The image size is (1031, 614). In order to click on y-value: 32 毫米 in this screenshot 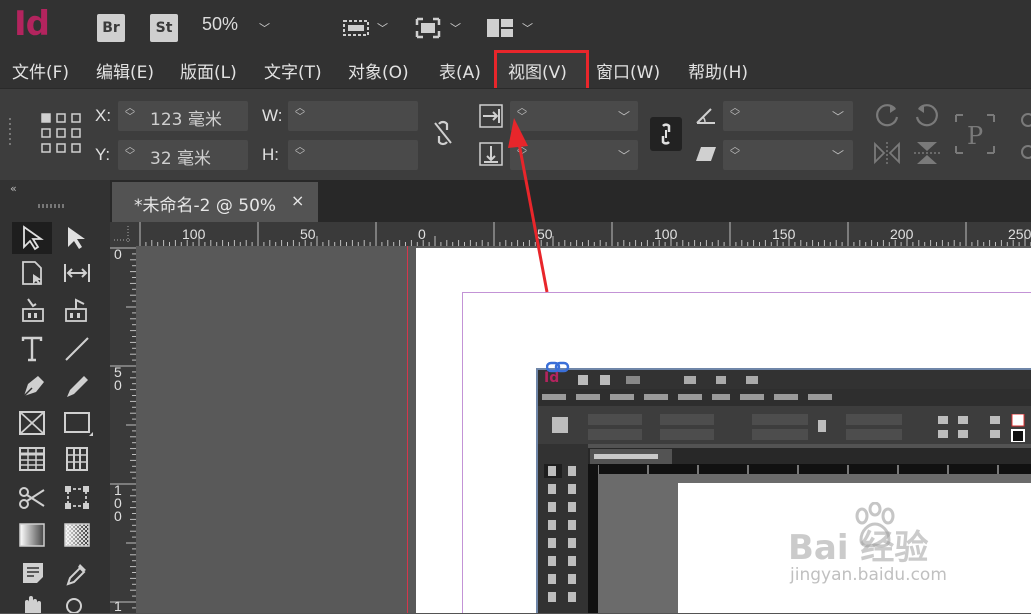, I will do `click(180, 156)`.